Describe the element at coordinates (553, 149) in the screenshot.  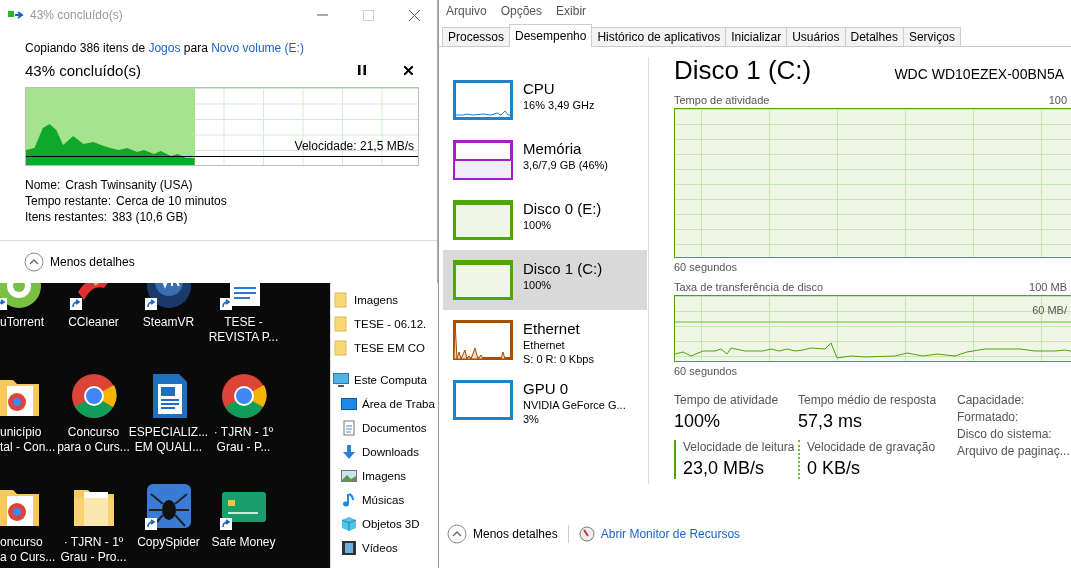
I see `resource-name: Memória` at that location.